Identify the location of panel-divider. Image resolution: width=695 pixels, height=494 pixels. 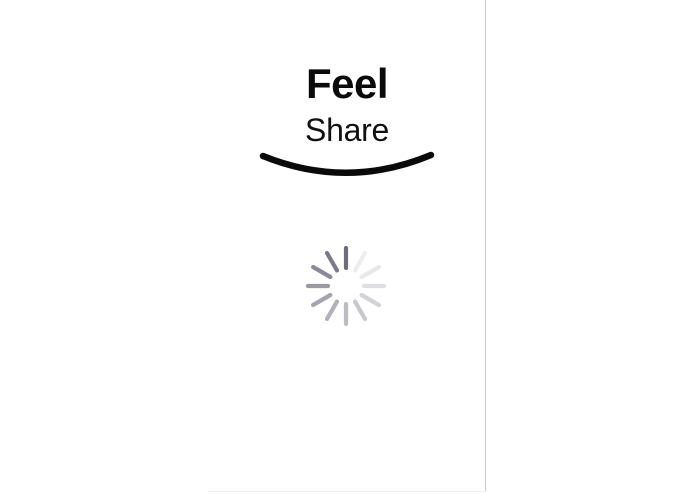
(485, 246).